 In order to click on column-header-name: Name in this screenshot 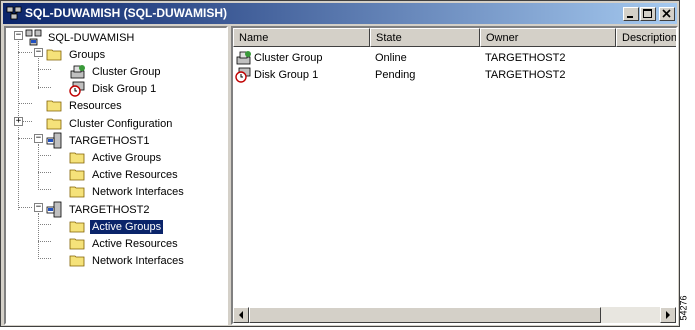, I will do `click(301, 37)`.